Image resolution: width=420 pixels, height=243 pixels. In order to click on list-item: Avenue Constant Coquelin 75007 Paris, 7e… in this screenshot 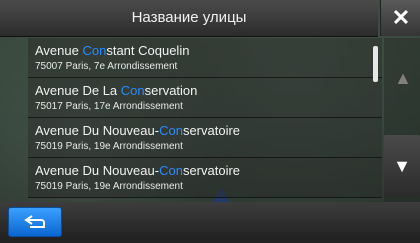, I will do `click(205, 58)`.